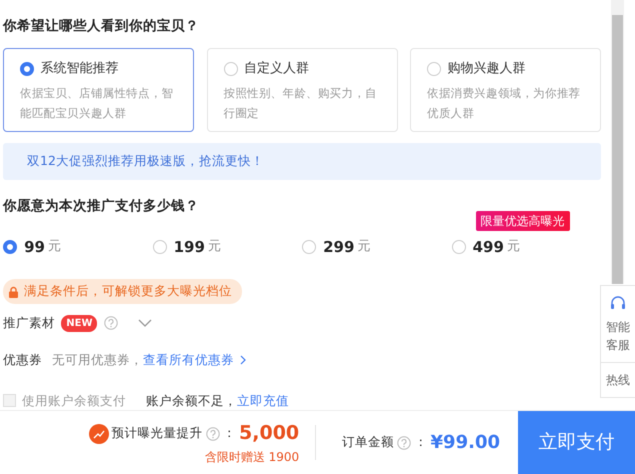  I want to click on order-amount: ¥99.00, so click(465, 443).